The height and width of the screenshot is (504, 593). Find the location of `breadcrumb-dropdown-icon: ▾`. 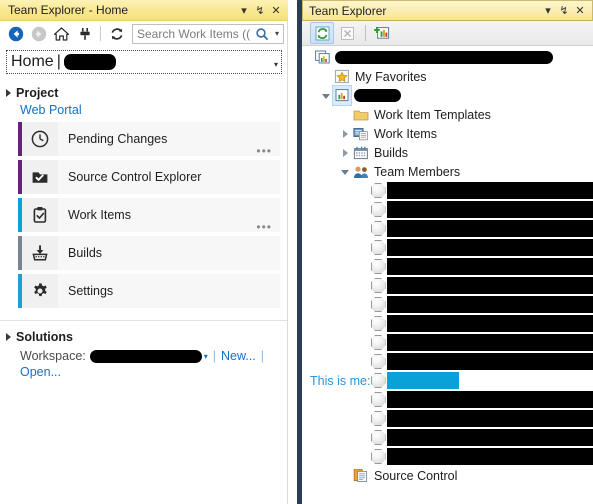

breadcrumb-dropdown-icon: ▾ is located at coordinates (276, 64).